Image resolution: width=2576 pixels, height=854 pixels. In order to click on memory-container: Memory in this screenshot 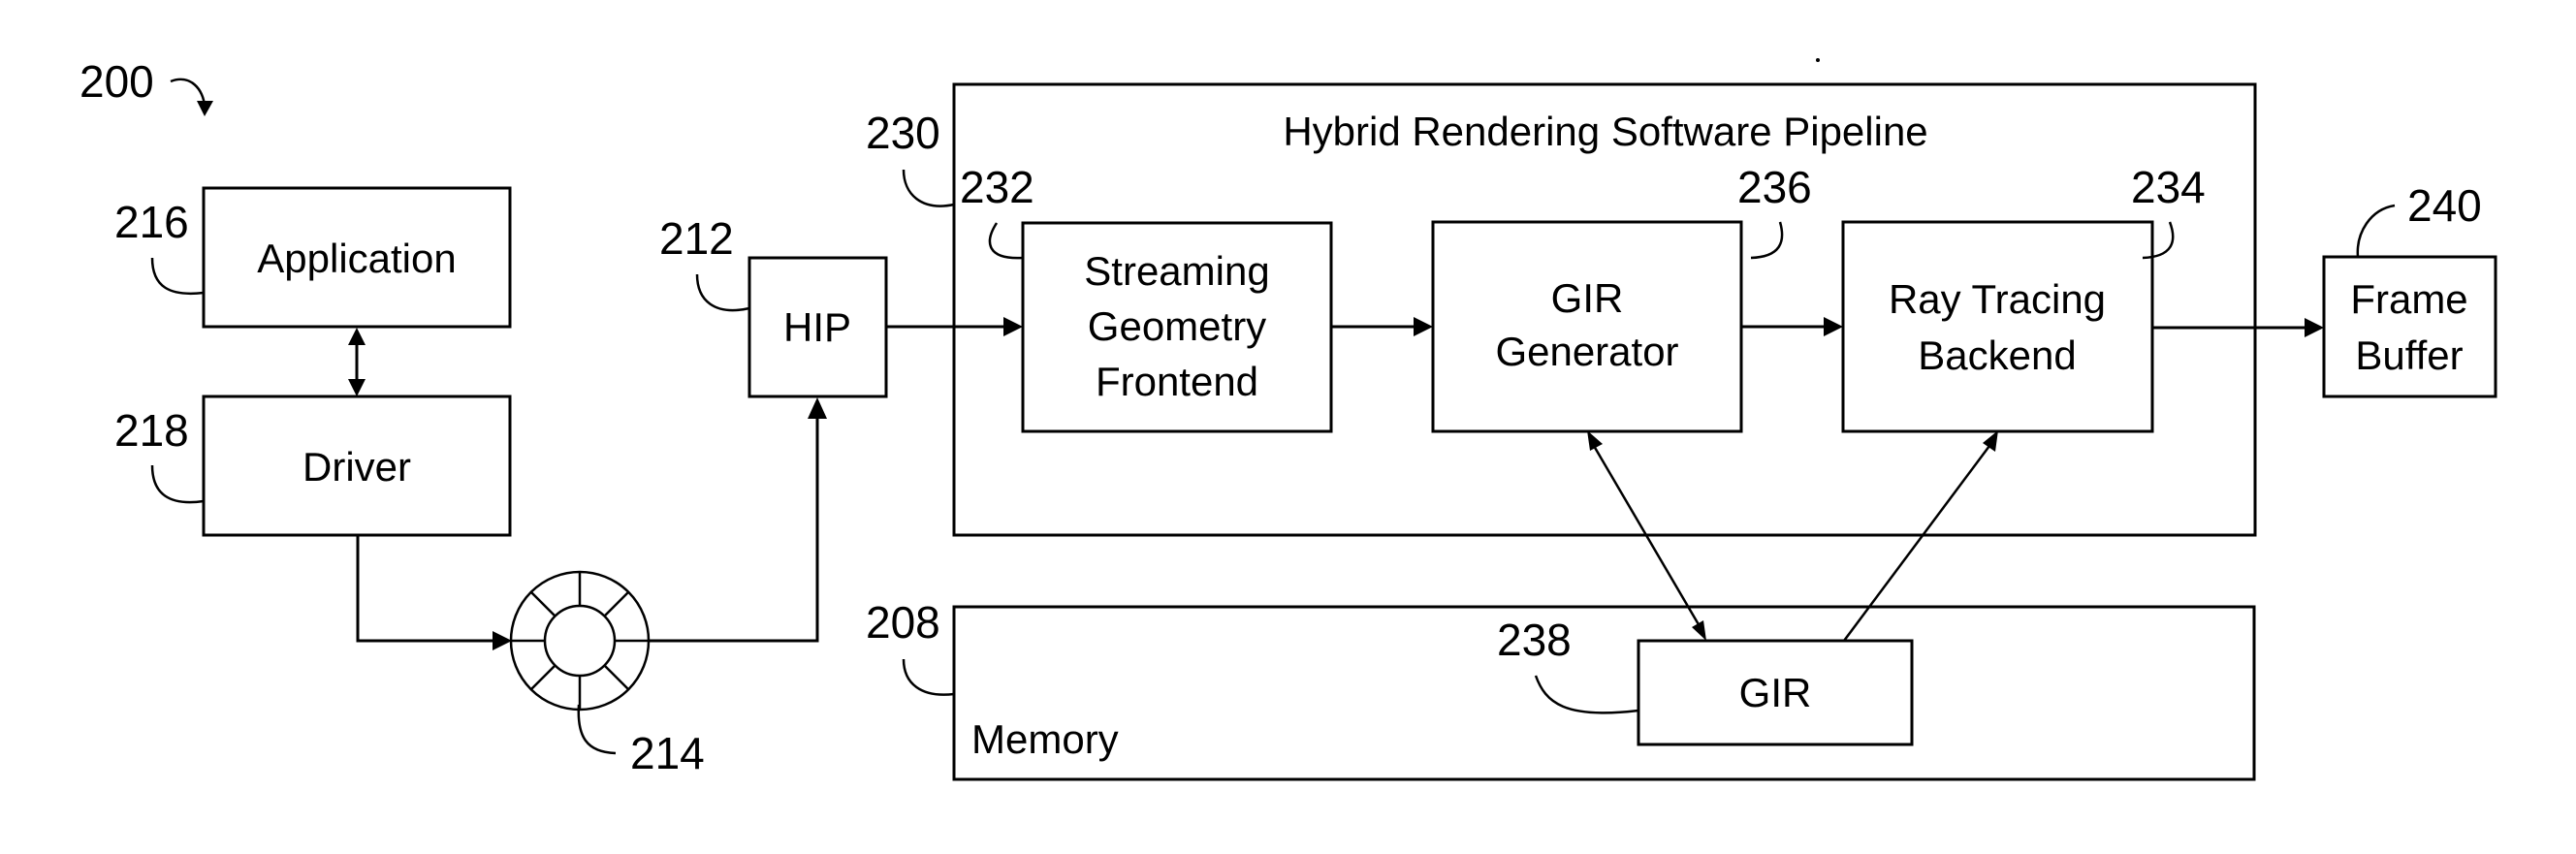, I will do `click(1604, 693)`.